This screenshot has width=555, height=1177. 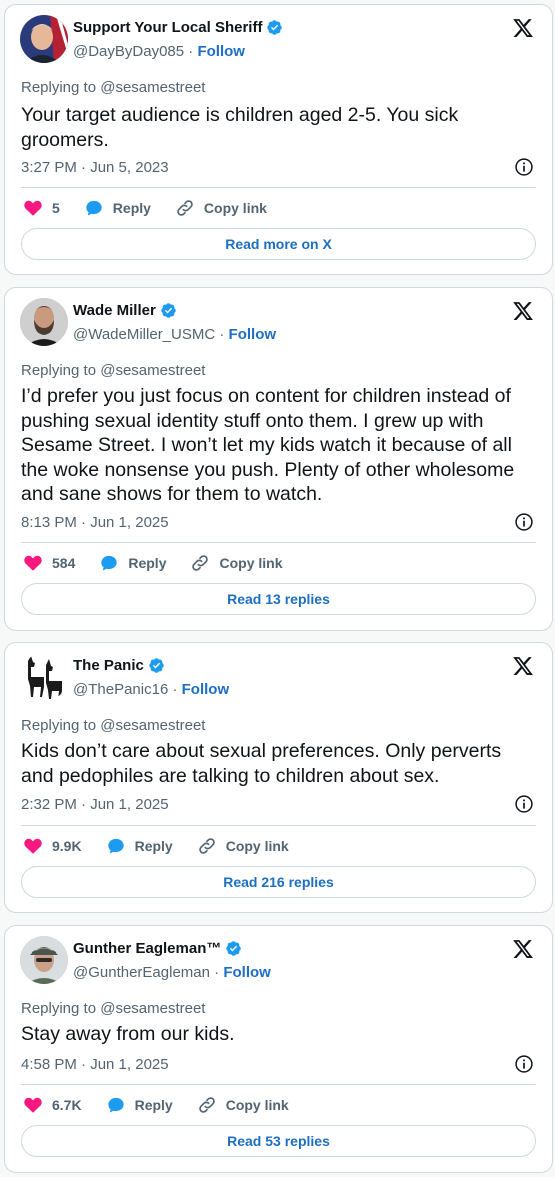 What do you see at coordinates (128, 1034) in the screenshot?
I see `tweet-text: Stay away from our kids.` at bounding box center [128, 1034].